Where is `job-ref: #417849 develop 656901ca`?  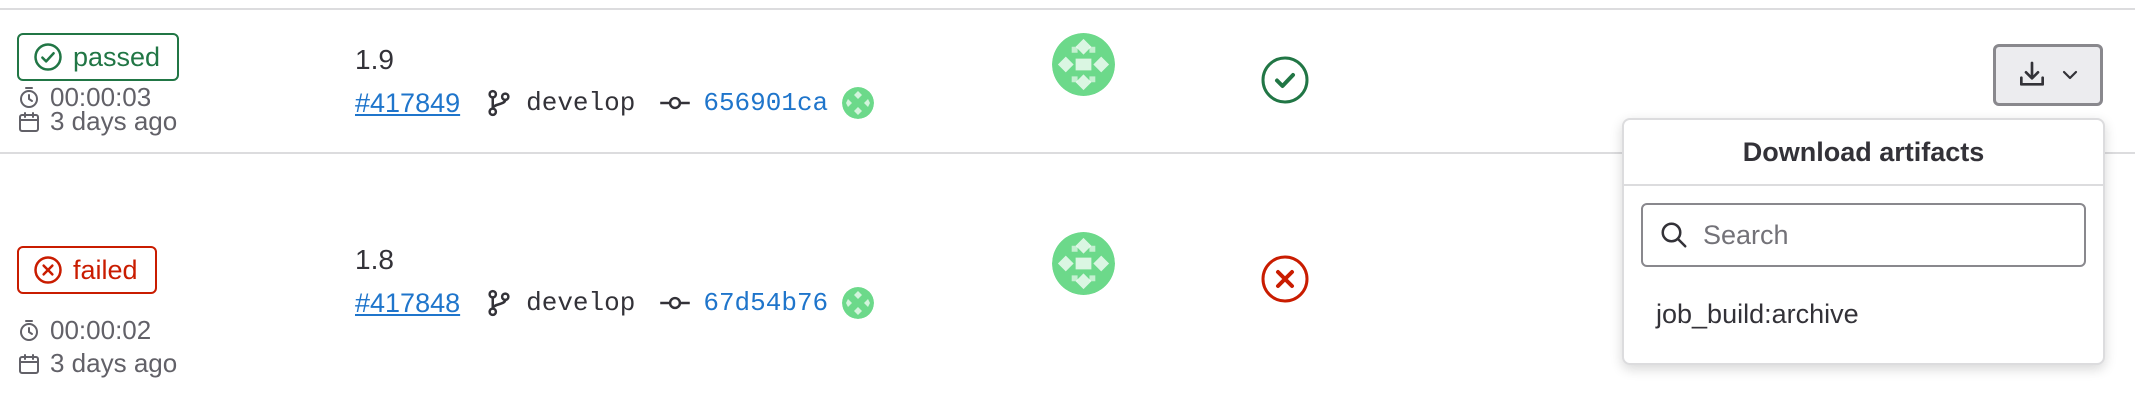 job-ref: #417849 develop 656901ca is located at coordinates (615, 103).